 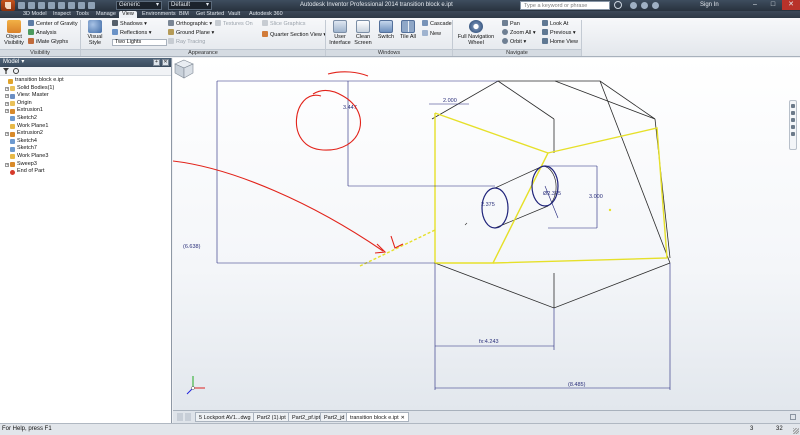 What do you see at coordinates (489, 342) in the screenshot?
I see `dim-text-4243: fx:4.243` at bounding box center [489, 342].